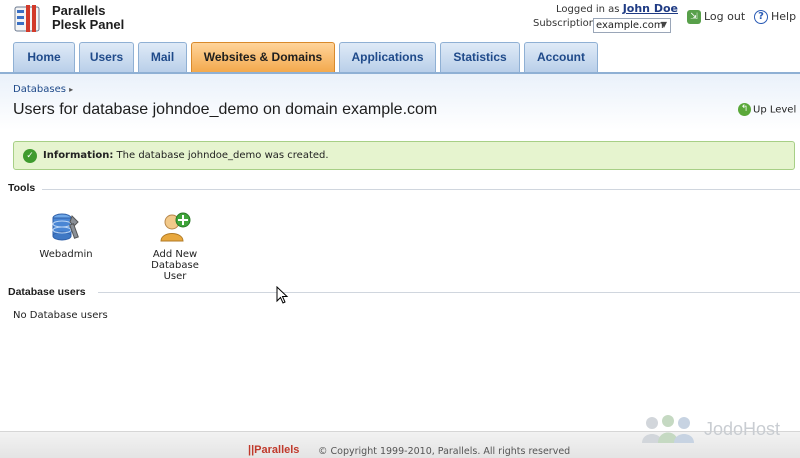 This screenshot has width=800, height=458. I want to click on tab-account: Account, so click(561, 57).